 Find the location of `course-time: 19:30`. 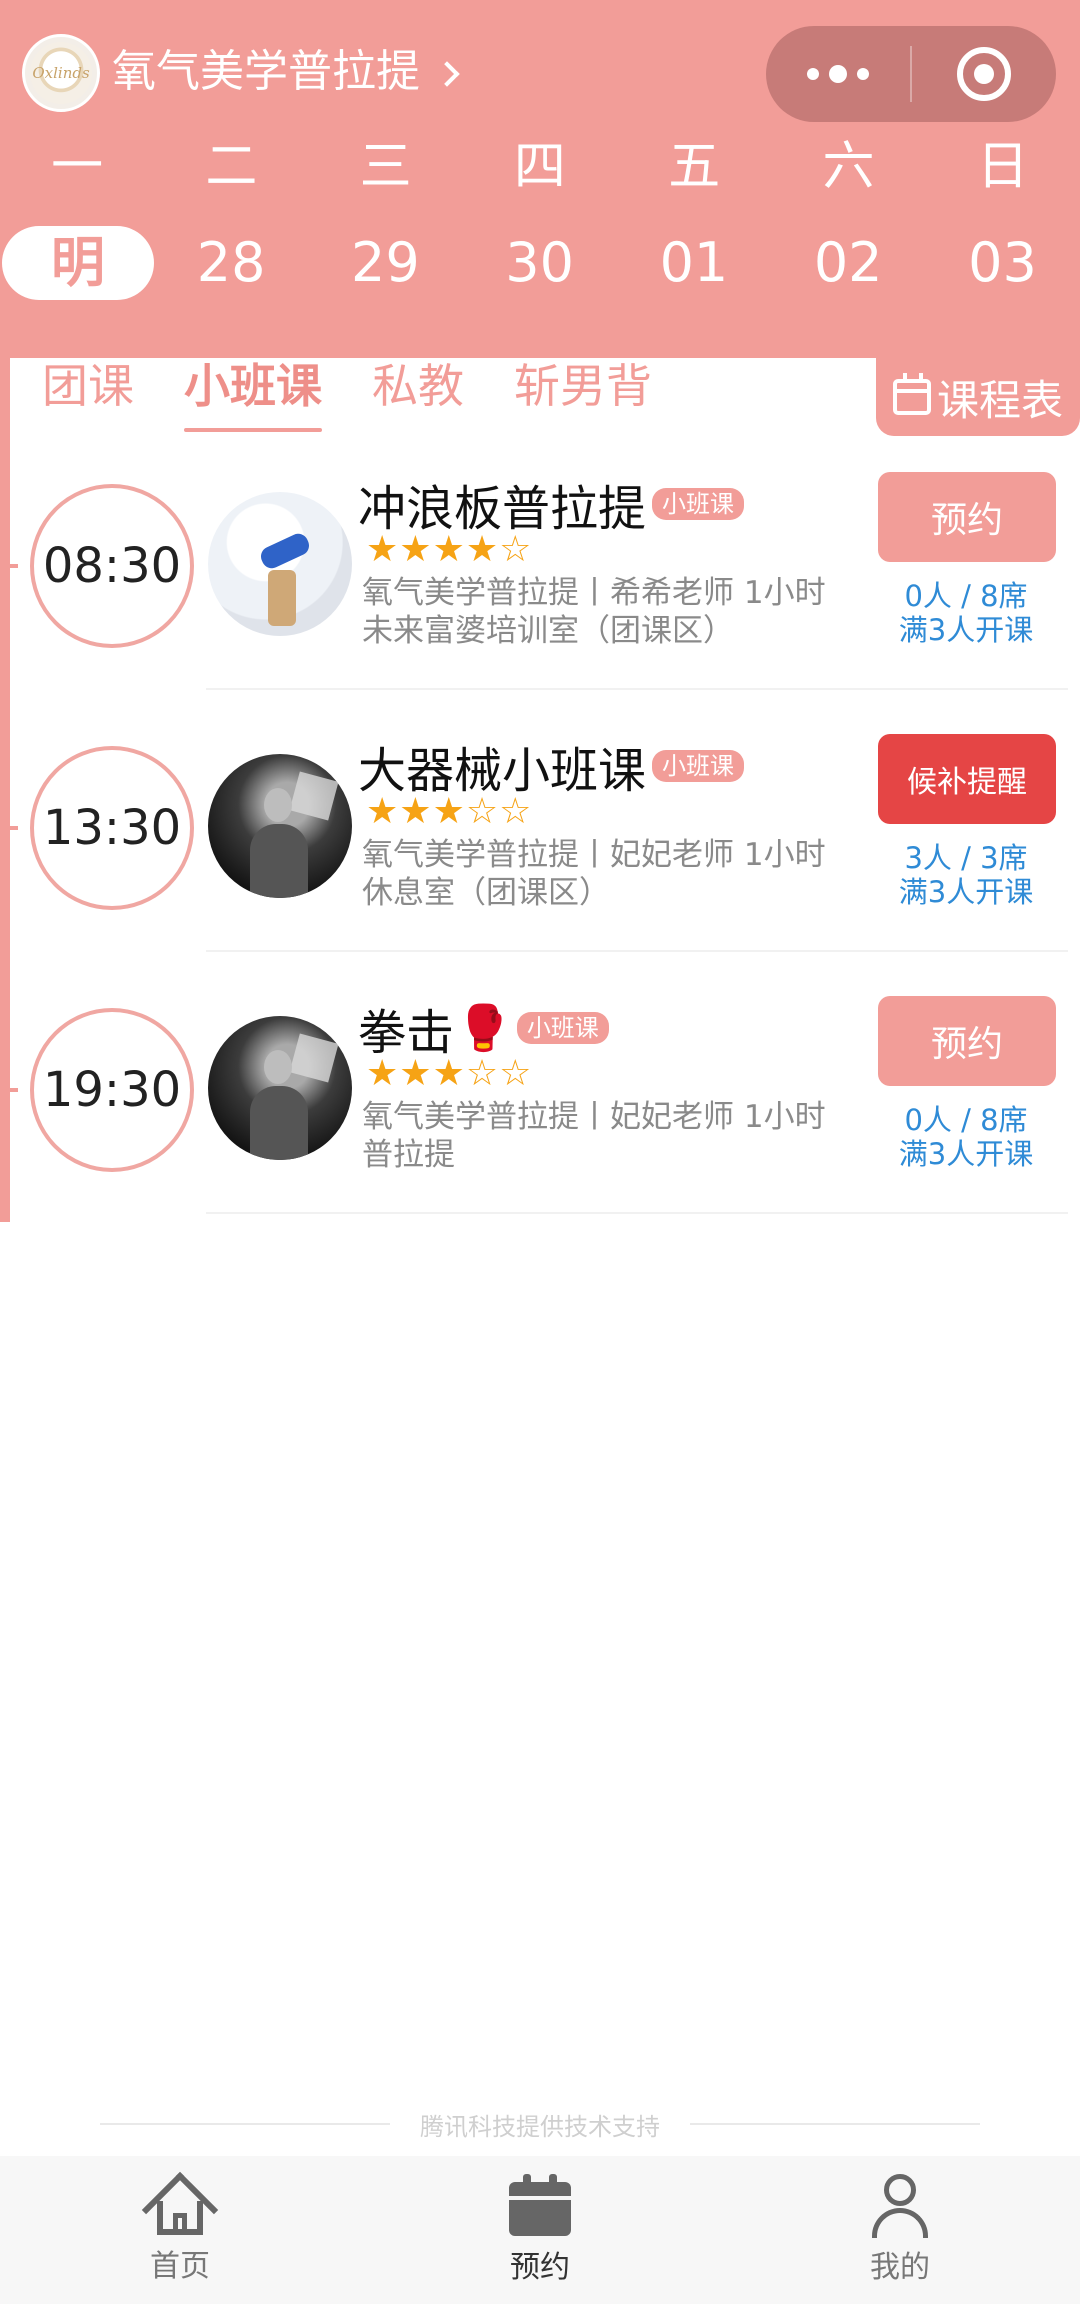

course-time: 19:30 is located at coordinates (112, 1090).